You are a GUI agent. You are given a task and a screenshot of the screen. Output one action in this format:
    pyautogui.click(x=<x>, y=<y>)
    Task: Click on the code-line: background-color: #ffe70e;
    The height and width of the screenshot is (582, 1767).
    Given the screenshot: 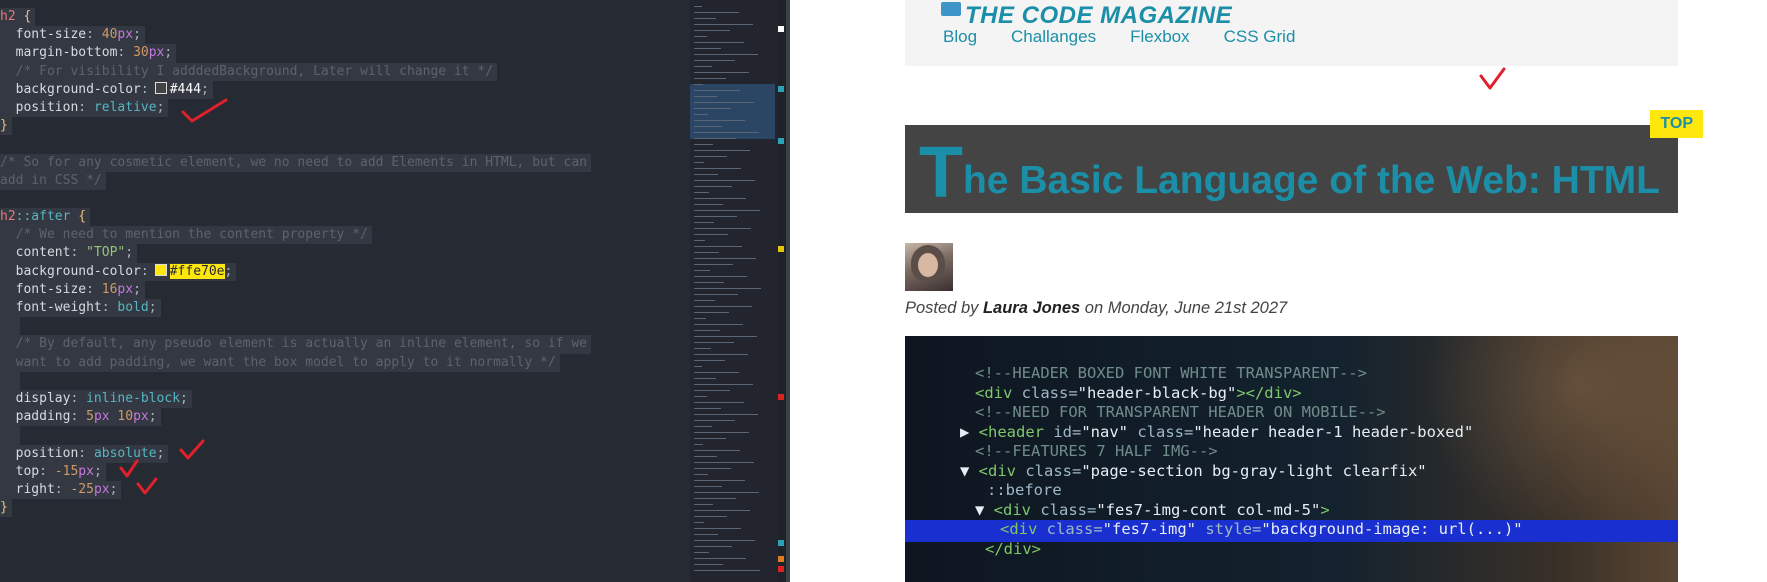 What is the action you would take?
    pyautogui.click(x=345, y=271)
    